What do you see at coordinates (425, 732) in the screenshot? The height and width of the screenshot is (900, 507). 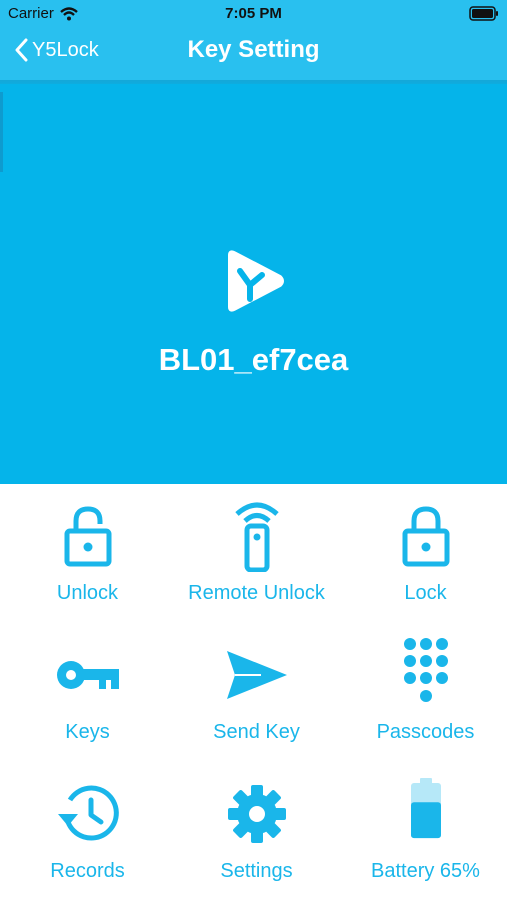 I see `passcodes-label: Passcodes` at bounding box center [425, 732].